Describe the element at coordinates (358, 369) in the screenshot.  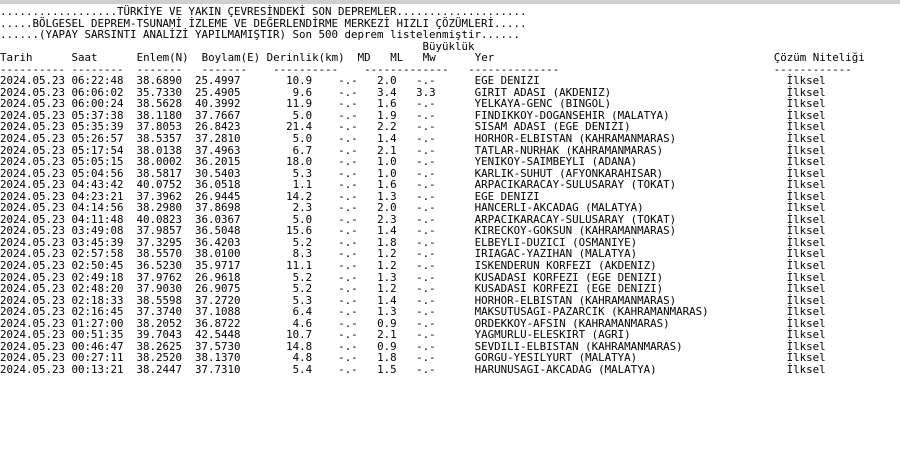
I see `cell-md: -.-` at that location.